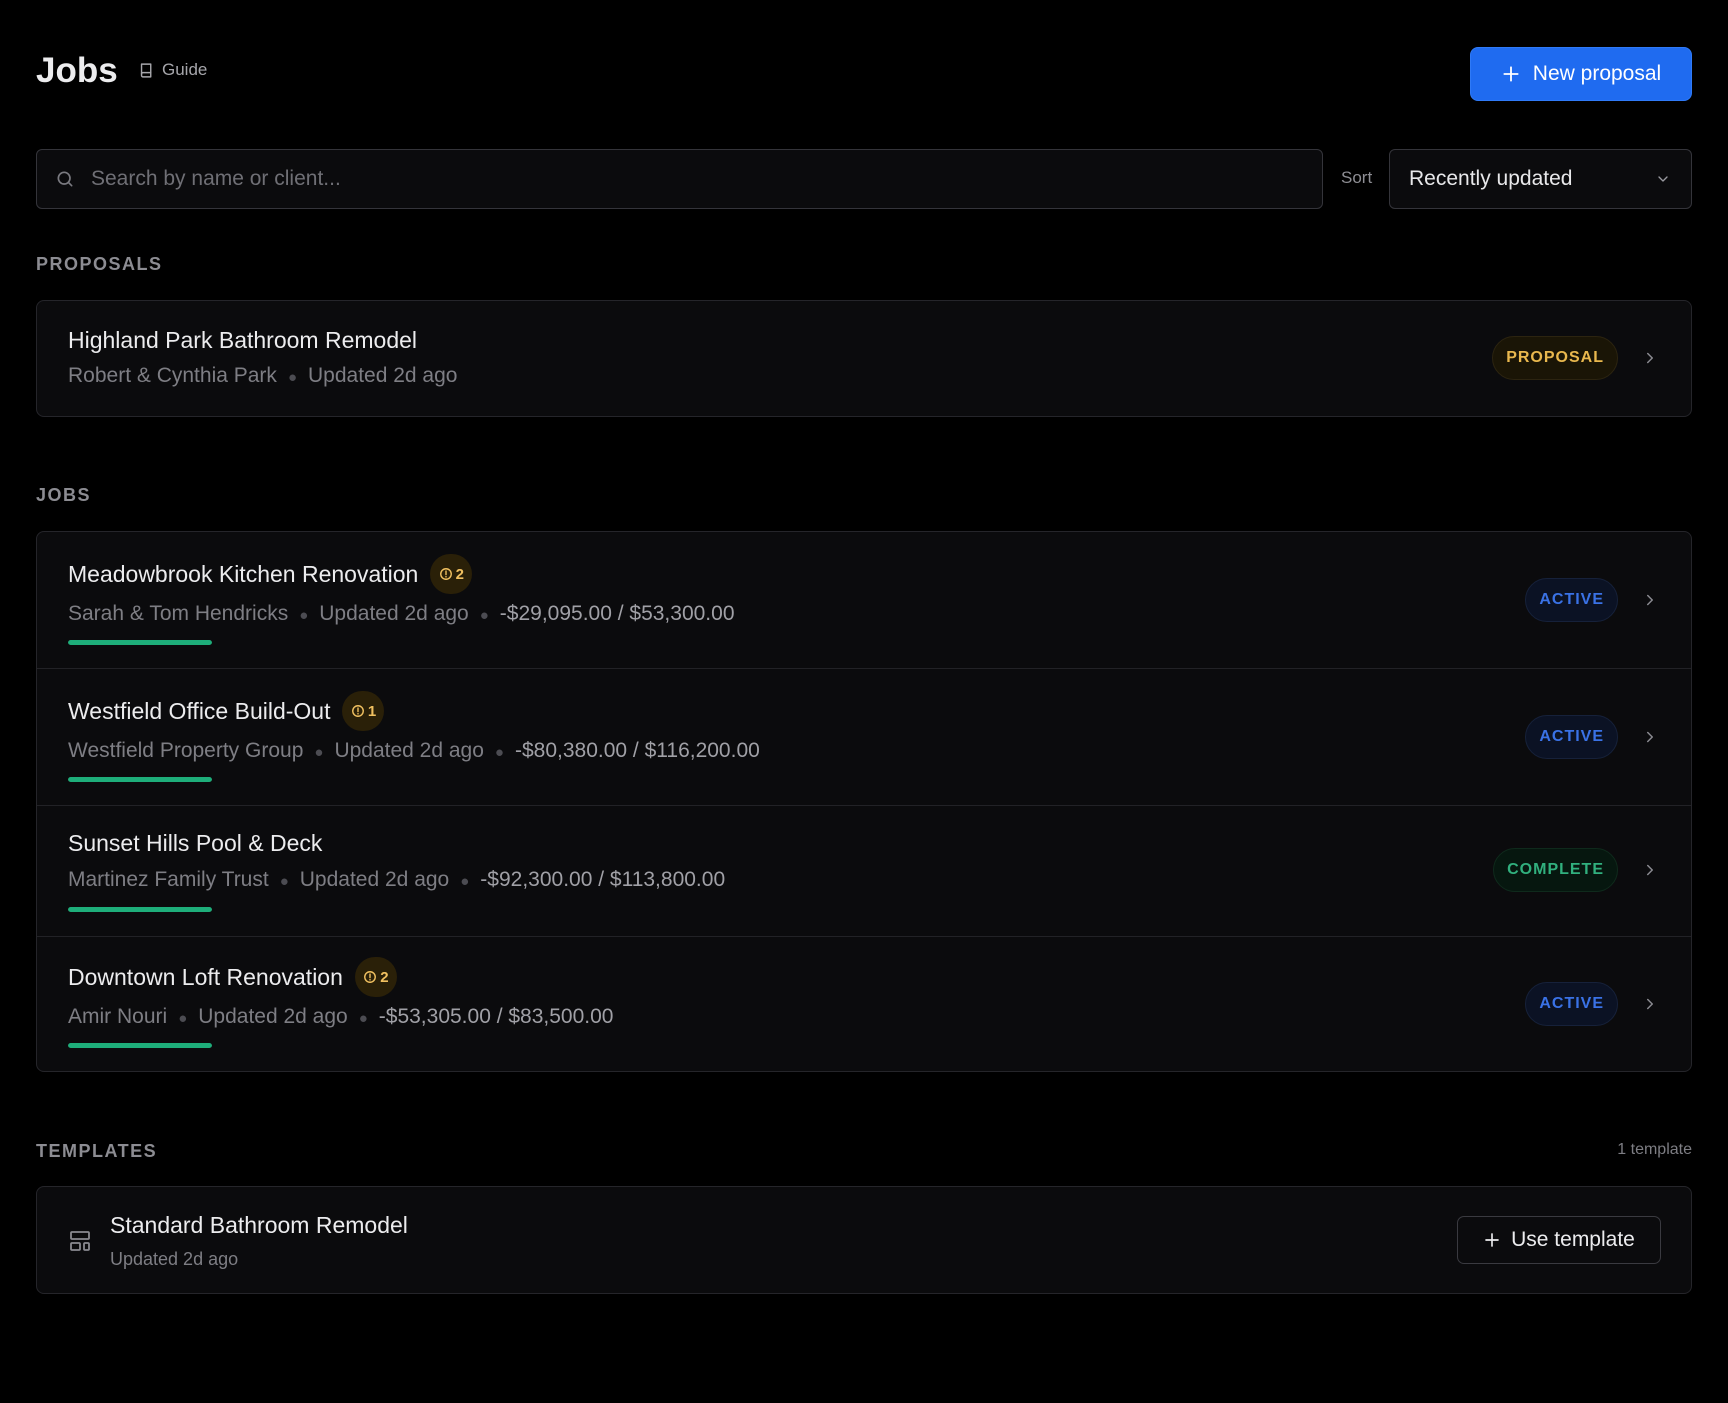 This screenshot has height=1403, width=1728. I want to click on budget-amount: -$29,095.00 / $53,300.00, so click(617, 613).